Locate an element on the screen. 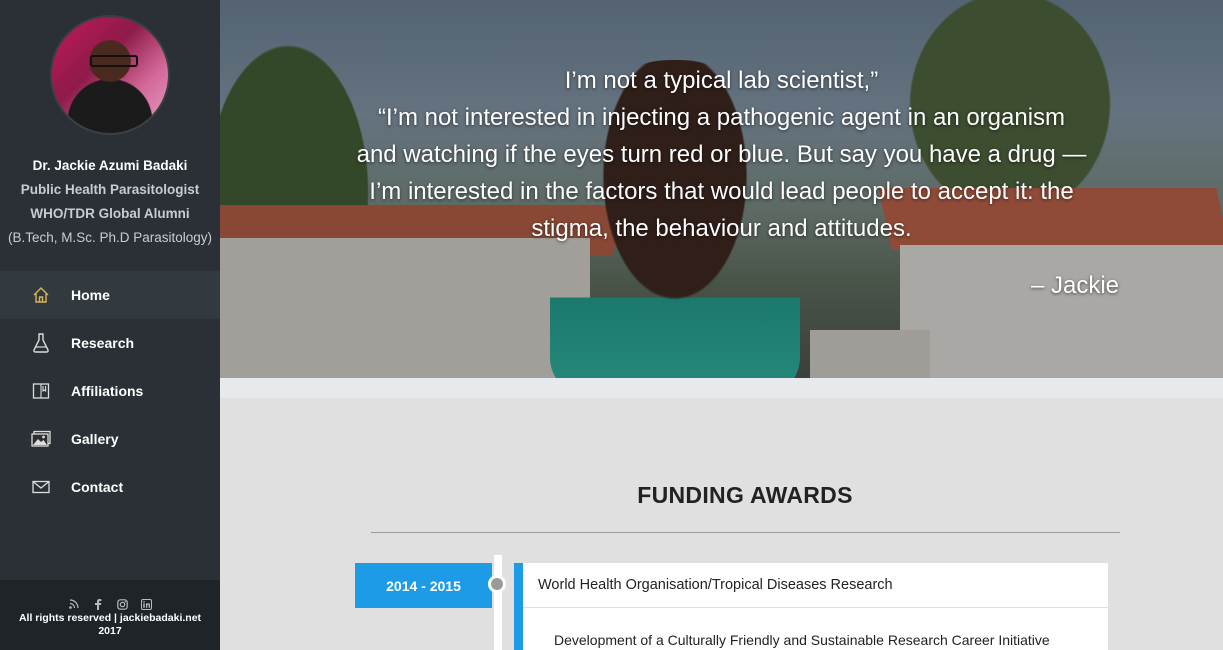  nav-item-home: Home is located at coordinates (110, 295).